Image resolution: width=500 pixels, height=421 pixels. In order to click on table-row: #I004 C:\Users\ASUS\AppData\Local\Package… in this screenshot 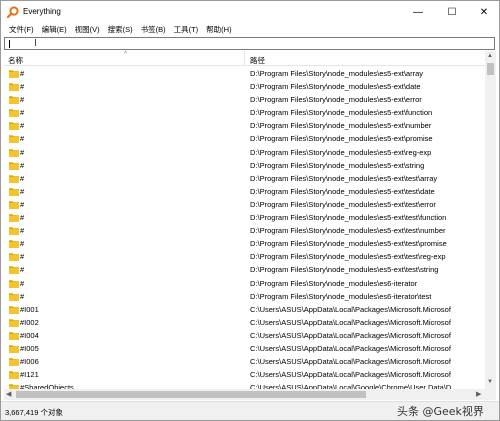, I will do `click(244, 335)`.